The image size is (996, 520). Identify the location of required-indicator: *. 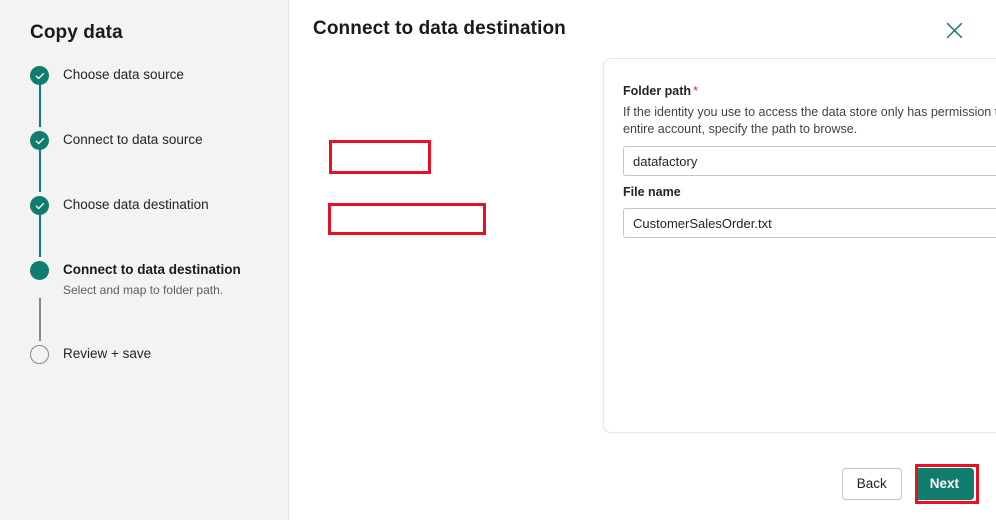
(695, 91).